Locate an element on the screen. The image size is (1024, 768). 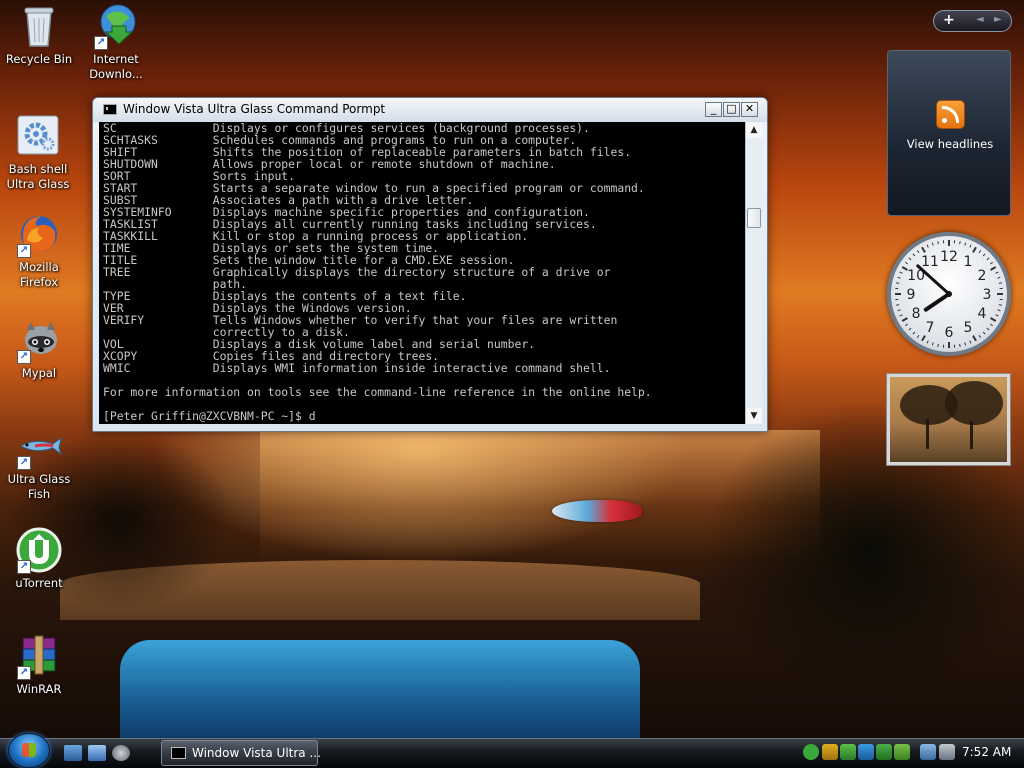
scroll-down-arrow-icon: ▼ is located at coordinates (754, 416).